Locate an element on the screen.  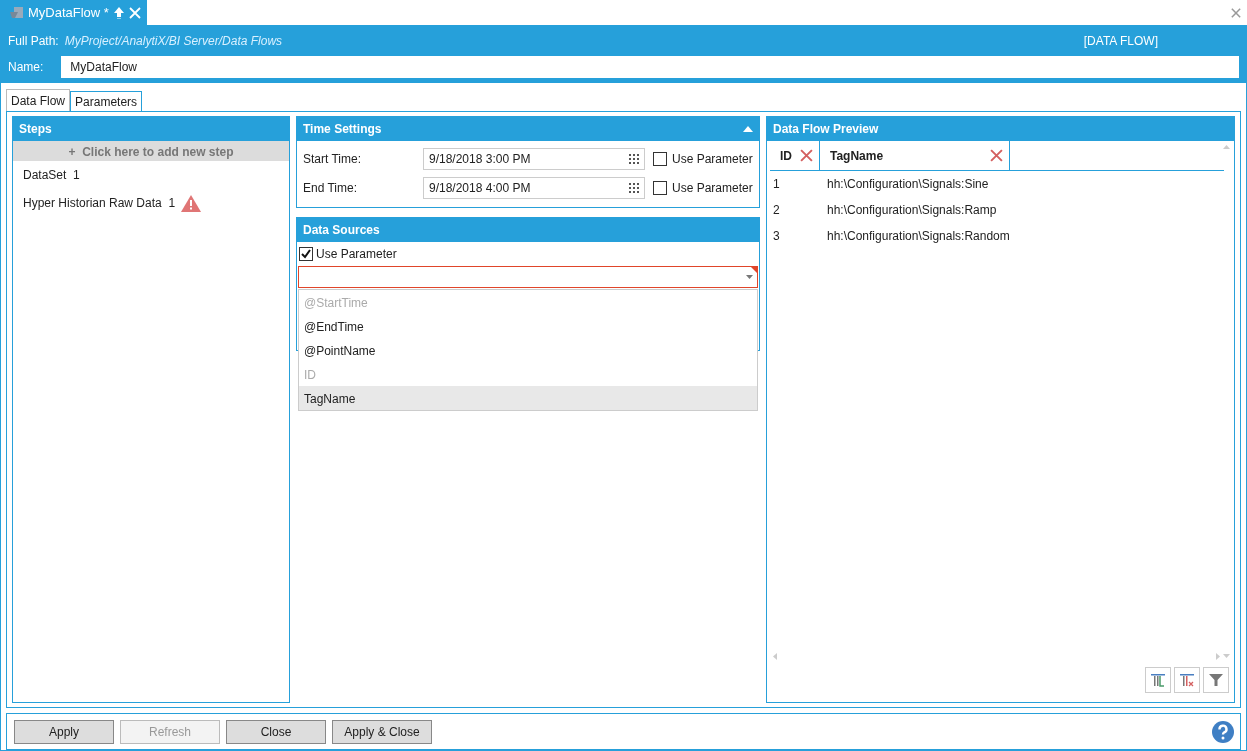
add-column-button is located at coordinates (1158, 680).